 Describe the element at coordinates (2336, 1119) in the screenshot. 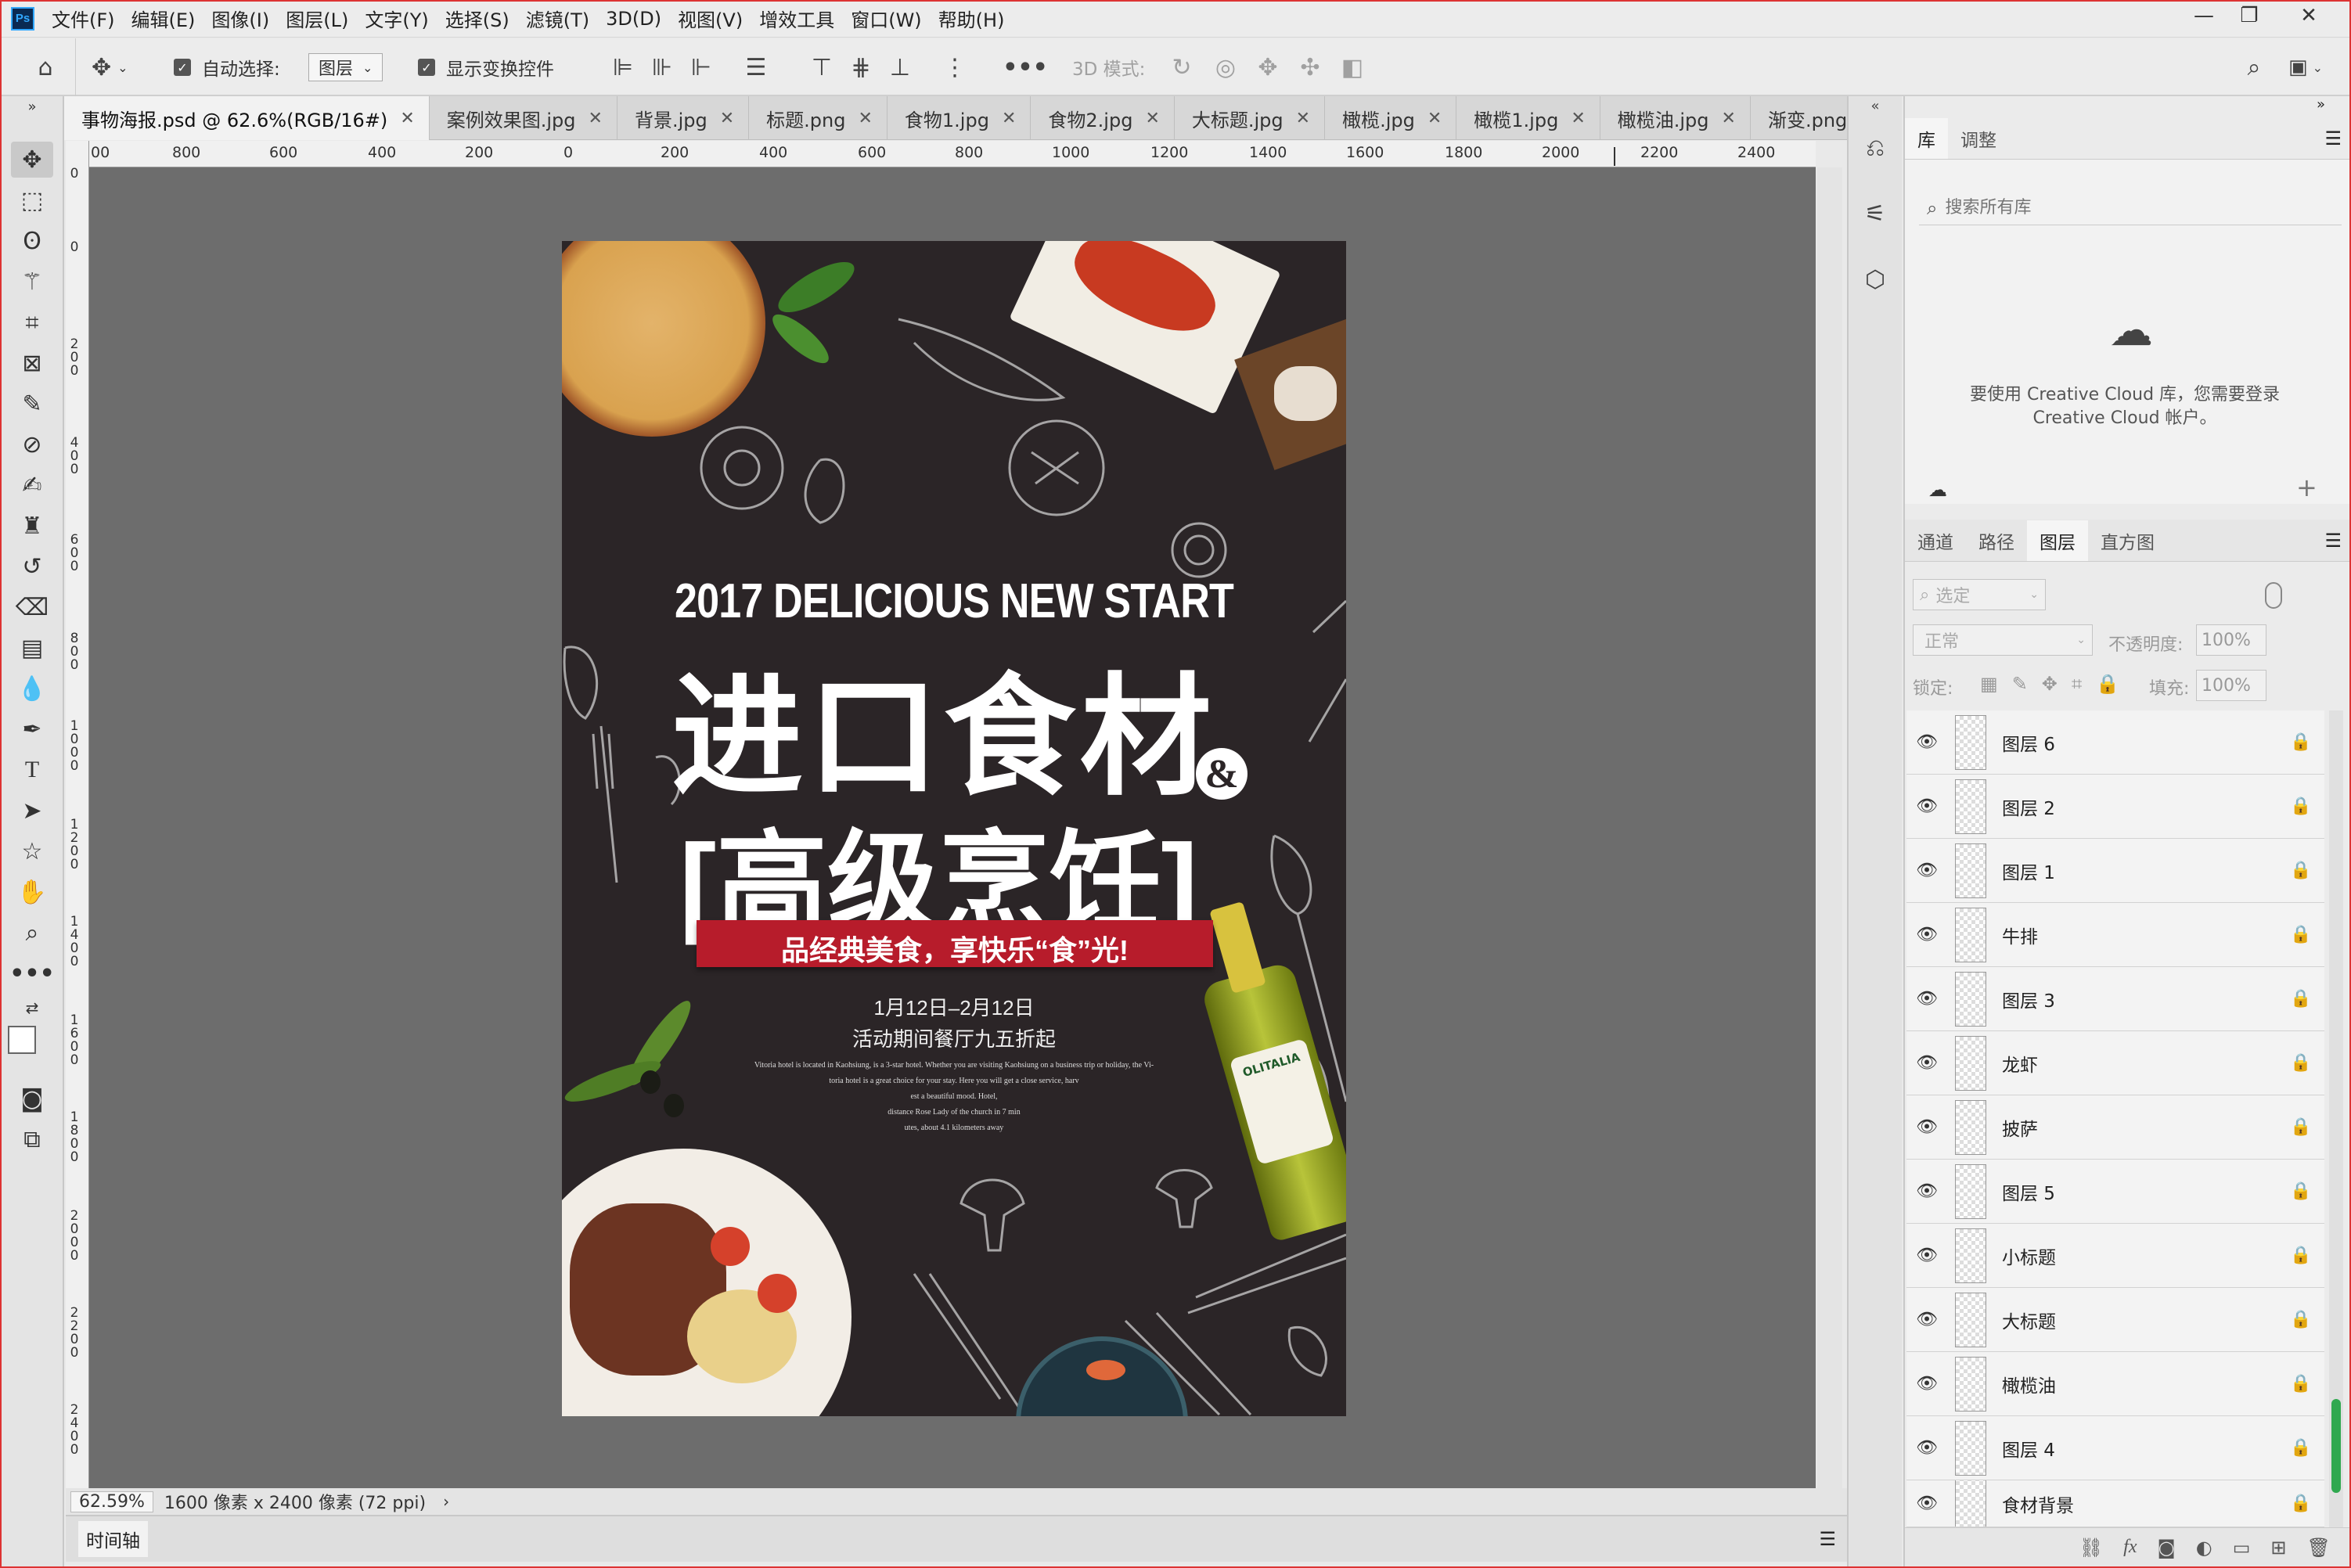

I see `layers-scrollbar` at that location.